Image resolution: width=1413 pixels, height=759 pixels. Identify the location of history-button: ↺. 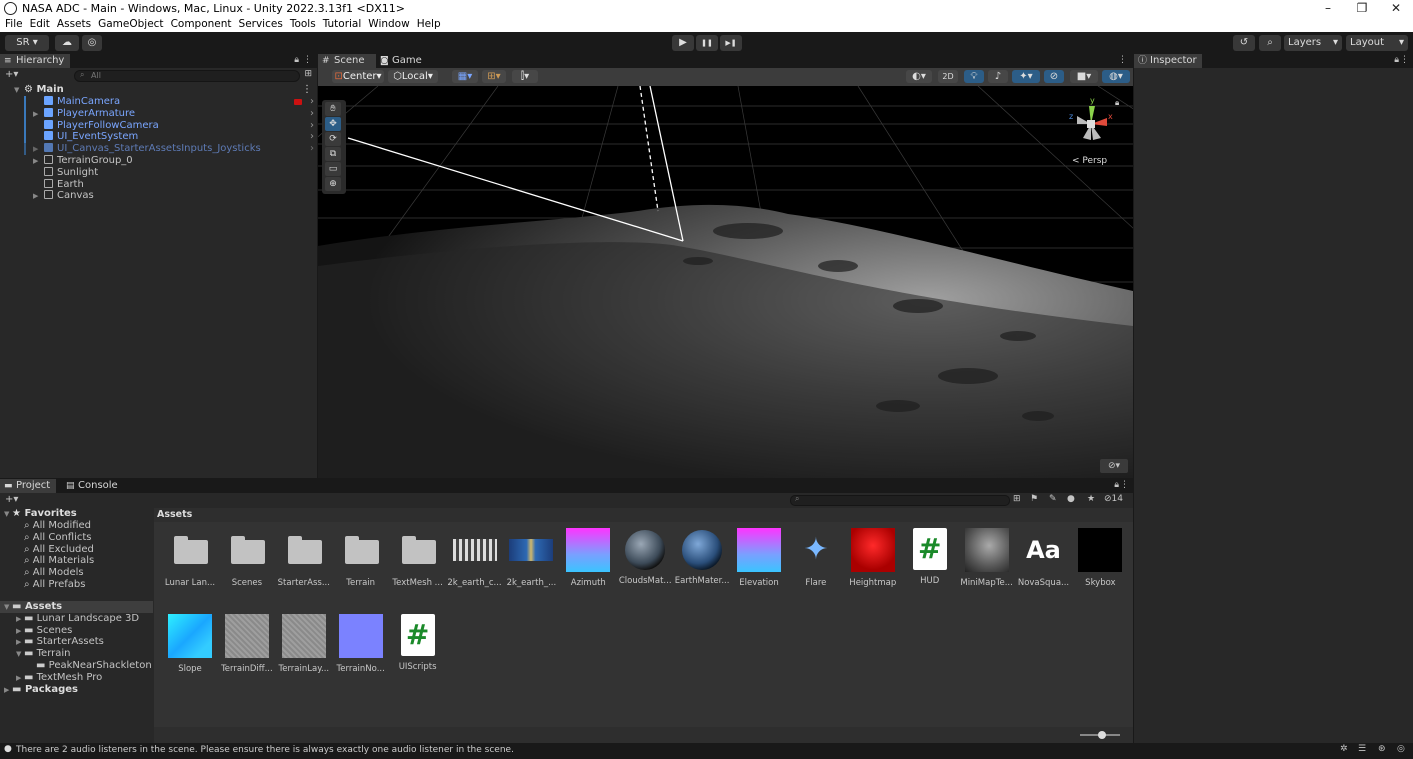
(1244, 43).